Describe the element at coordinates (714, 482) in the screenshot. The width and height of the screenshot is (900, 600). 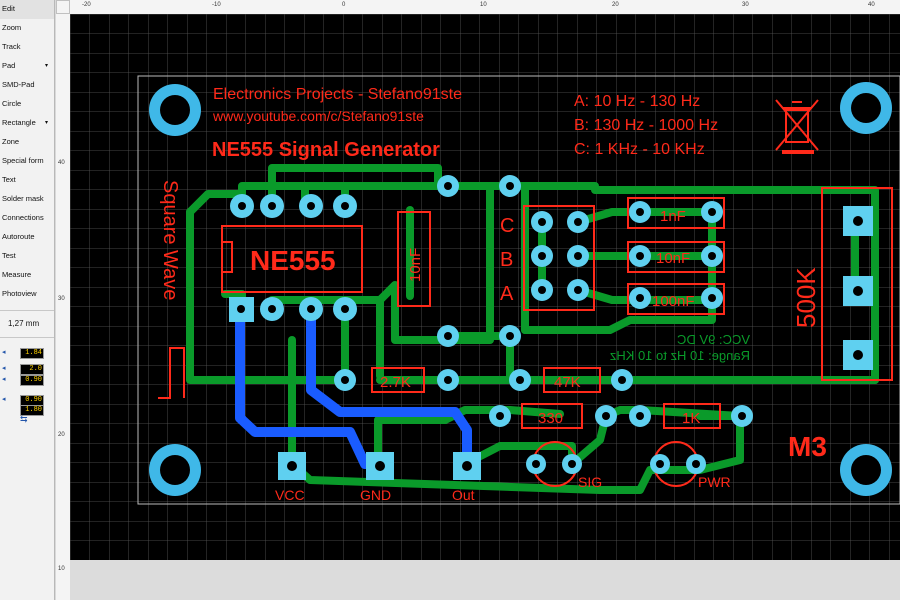
I see `led-pwr-label: PWR` at that location.